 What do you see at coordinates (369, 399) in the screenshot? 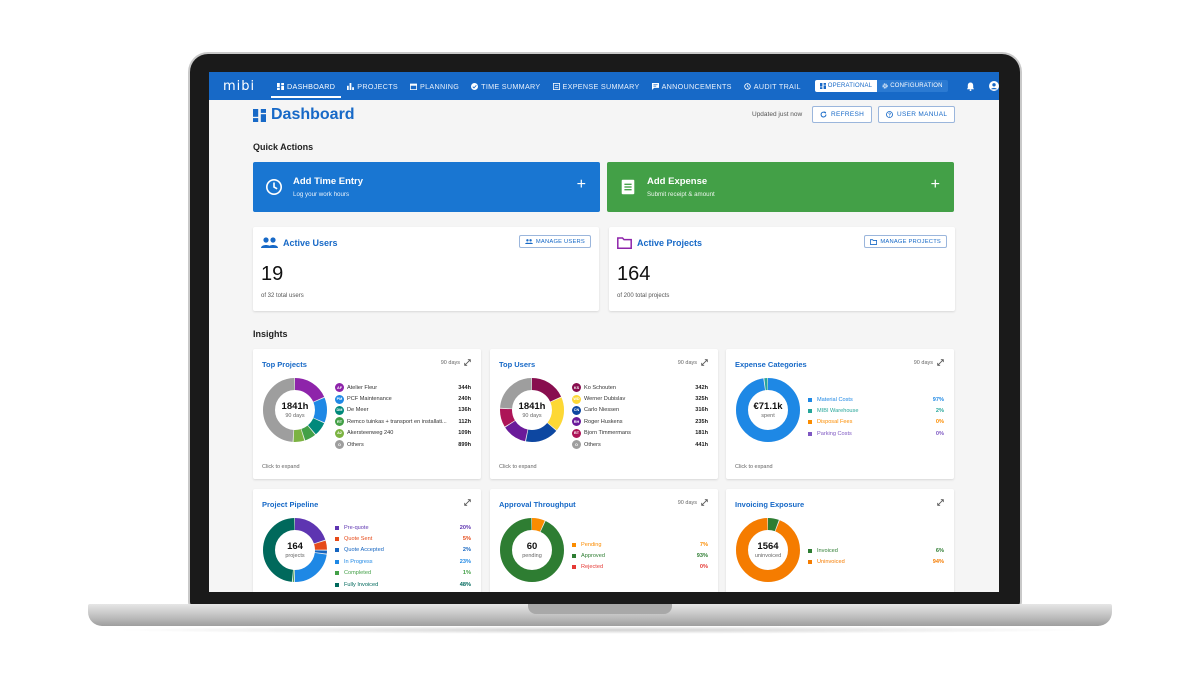
I see `legend-label: PCF Maintenance` at bounding box center [369, 399].